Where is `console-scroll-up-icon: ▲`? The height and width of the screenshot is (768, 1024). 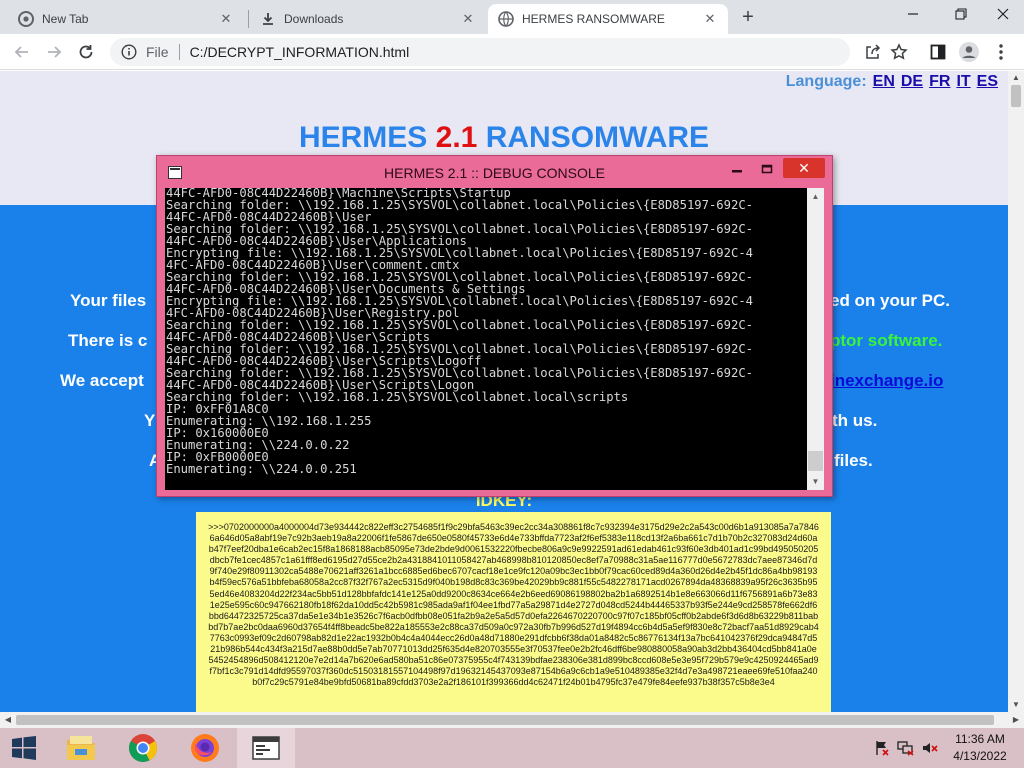
console-scroll-up-icon: ▲ is located at coordinates (815, 196).